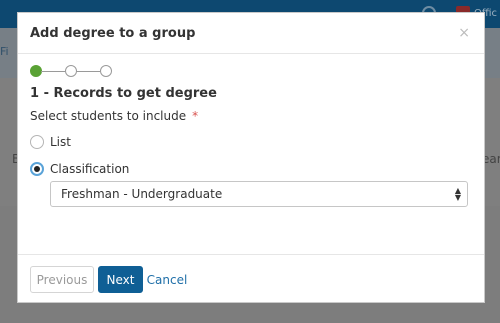 This screenshot has width=500, height=323. What do you see at coordinates (108, 116) in the screenshot?
I see `field-label-text: Select students to include` at bounding box center [108, 116].